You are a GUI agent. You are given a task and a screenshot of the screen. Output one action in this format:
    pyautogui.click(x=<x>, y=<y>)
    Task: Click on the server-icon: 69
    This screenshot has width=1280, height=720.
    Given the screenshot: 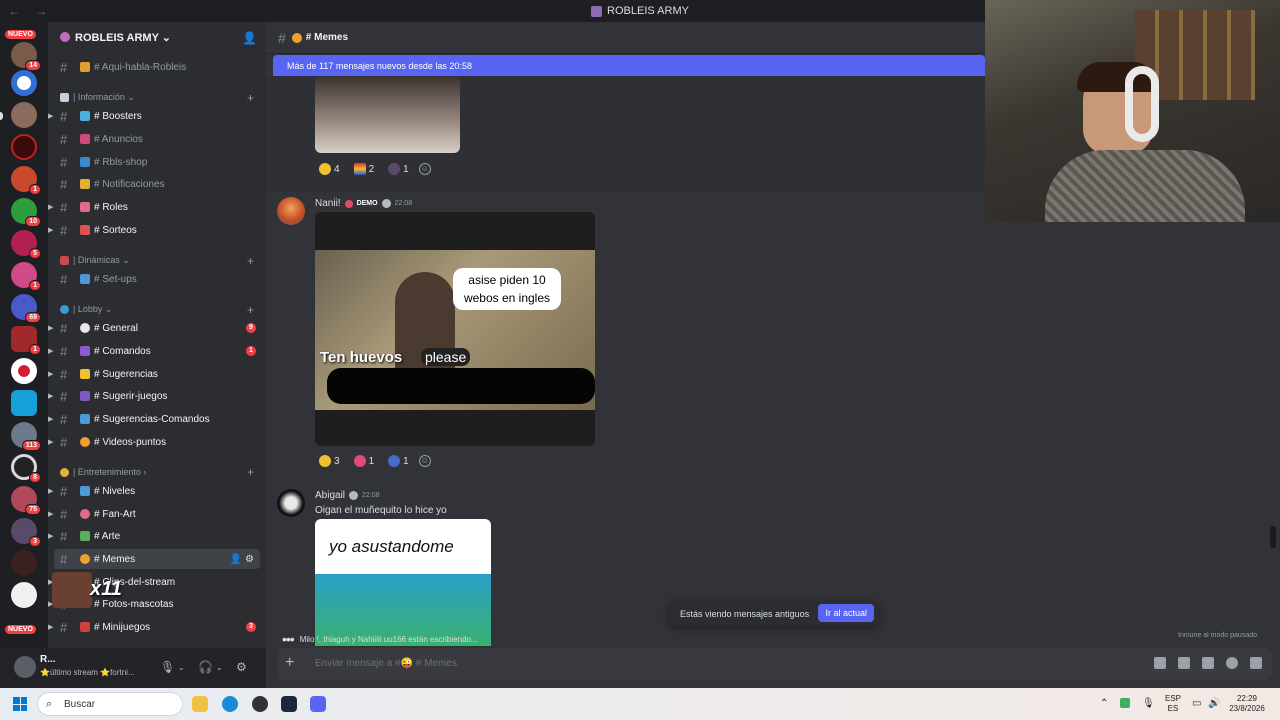 What is the action you would take?
    pyautogui.click(x=26, y=308)
    